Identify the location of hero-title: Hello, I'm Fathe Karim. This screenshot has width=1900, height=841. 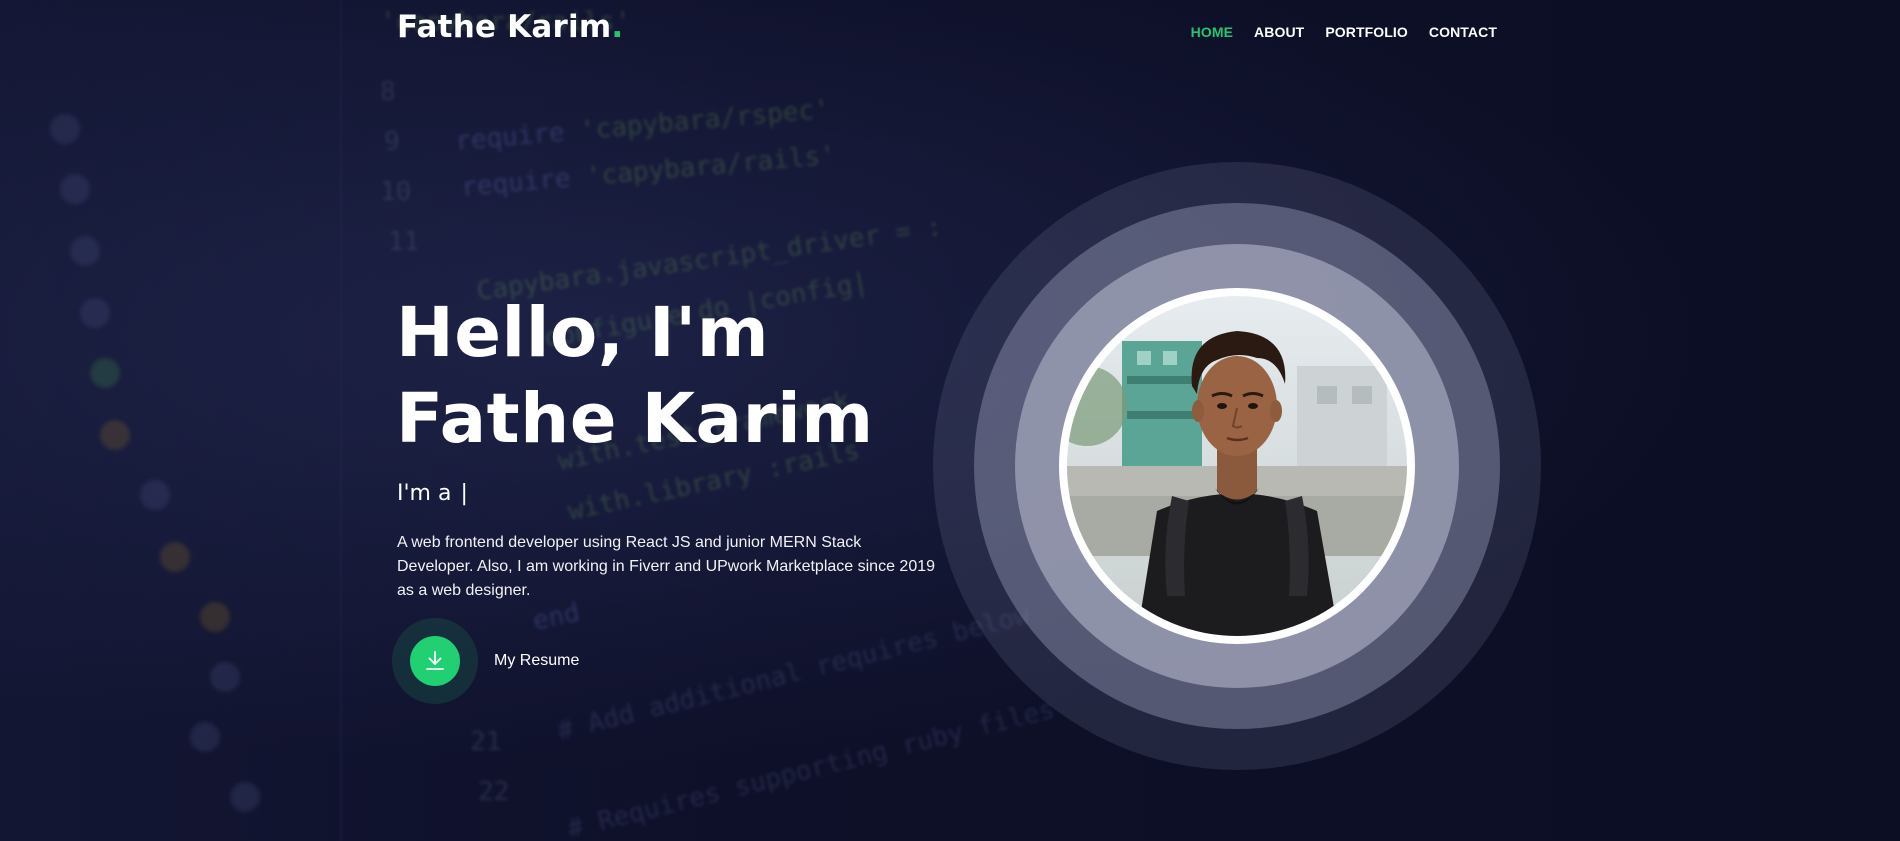
(635, 376).